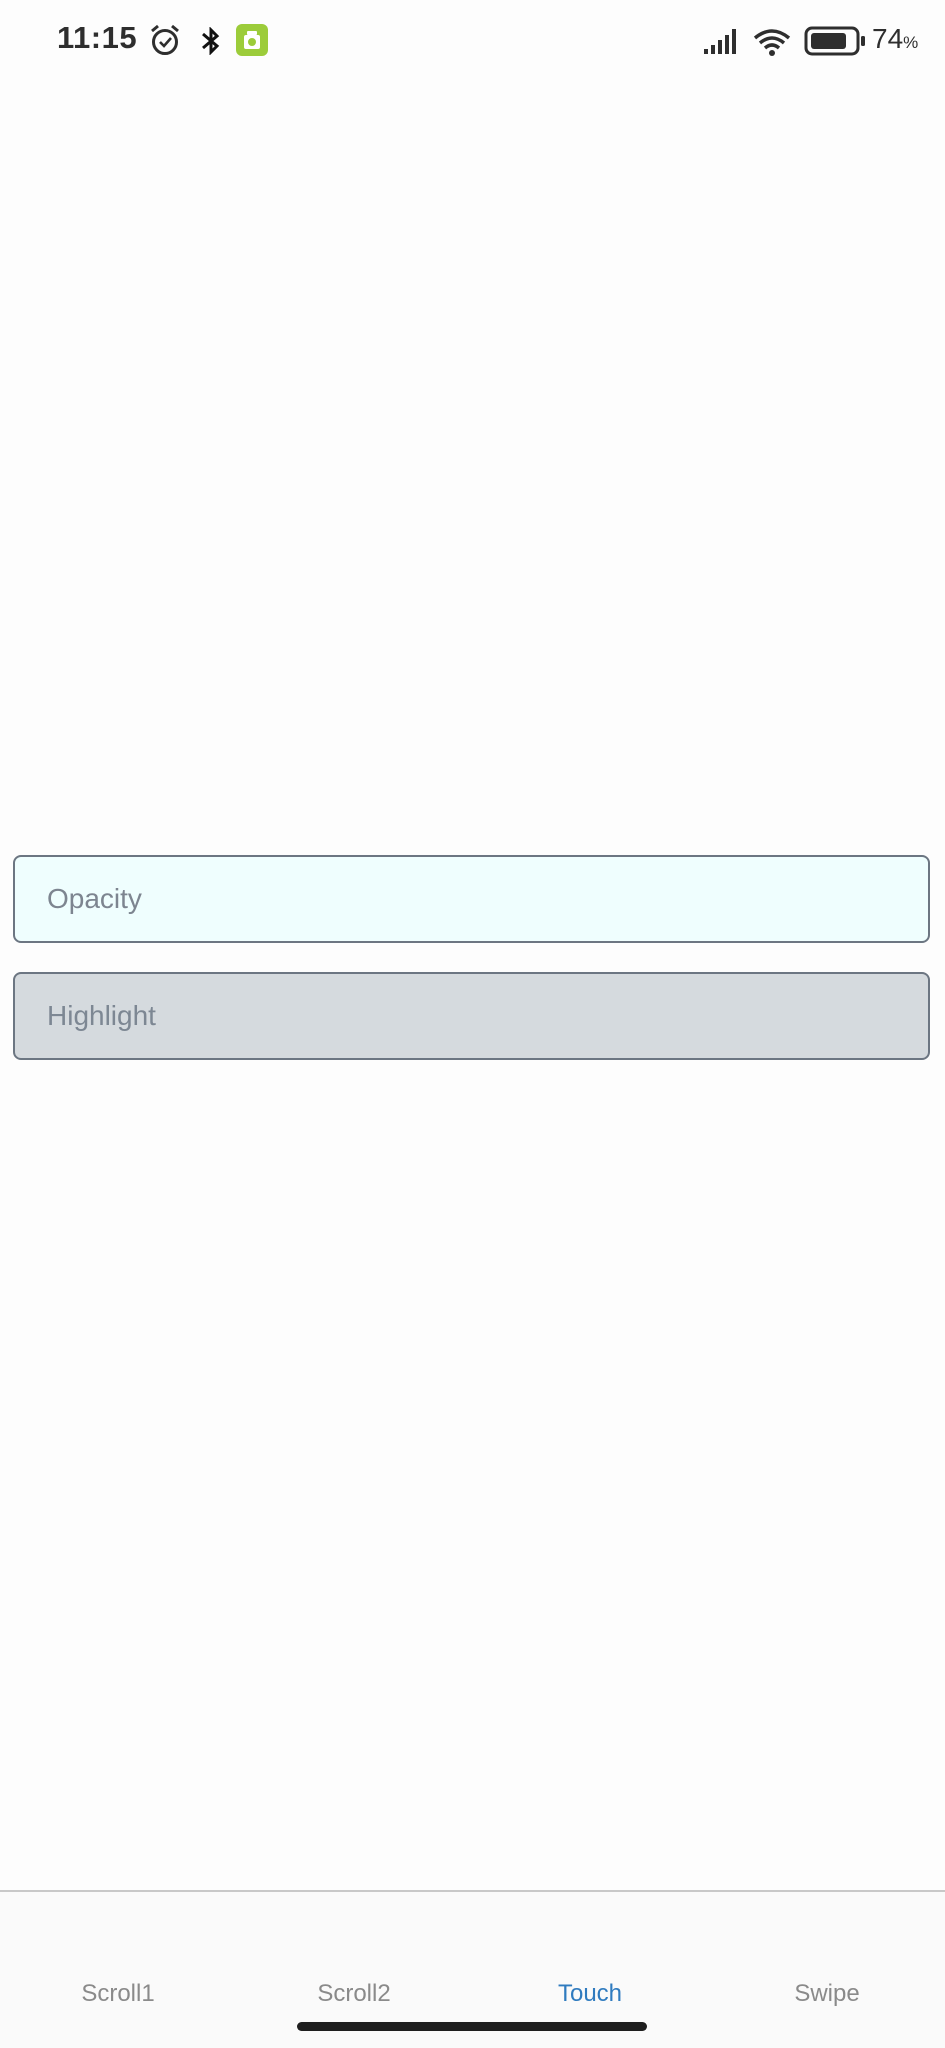 This screenshot has height=2048, width=945. Describe the element at coordinates (354, 1994) in the screenshot. I see `tab-scroll2: Scroll2` at that location.